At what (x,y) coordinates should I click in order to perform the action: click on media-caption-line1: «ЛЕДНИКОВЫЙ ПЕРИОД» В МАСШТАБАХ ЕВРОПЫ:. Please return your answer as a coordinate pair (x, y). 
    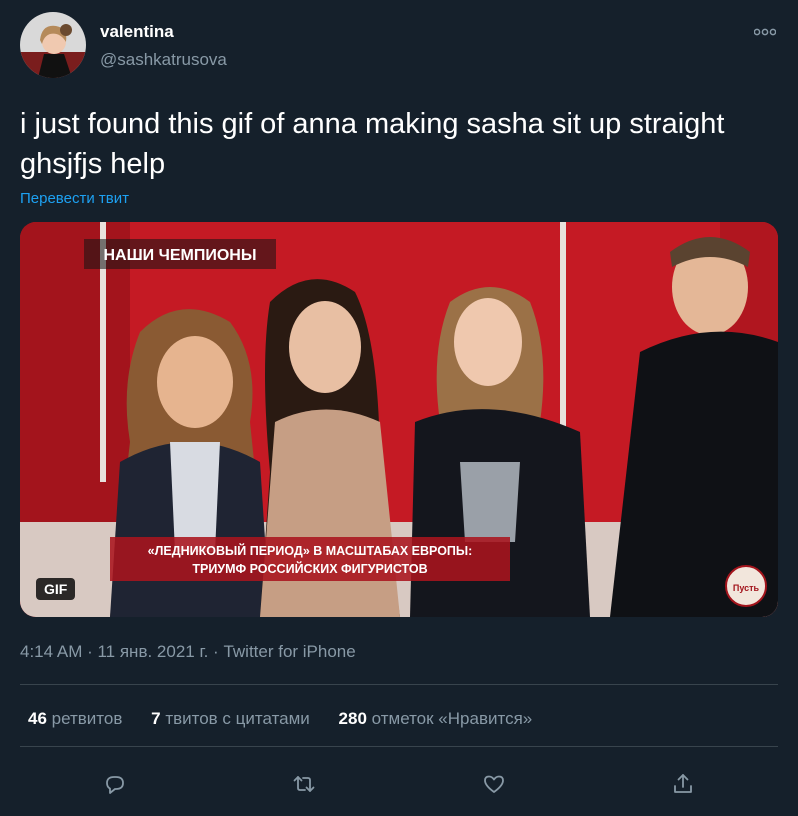
    Looking at the image, I should click on (310, 550).